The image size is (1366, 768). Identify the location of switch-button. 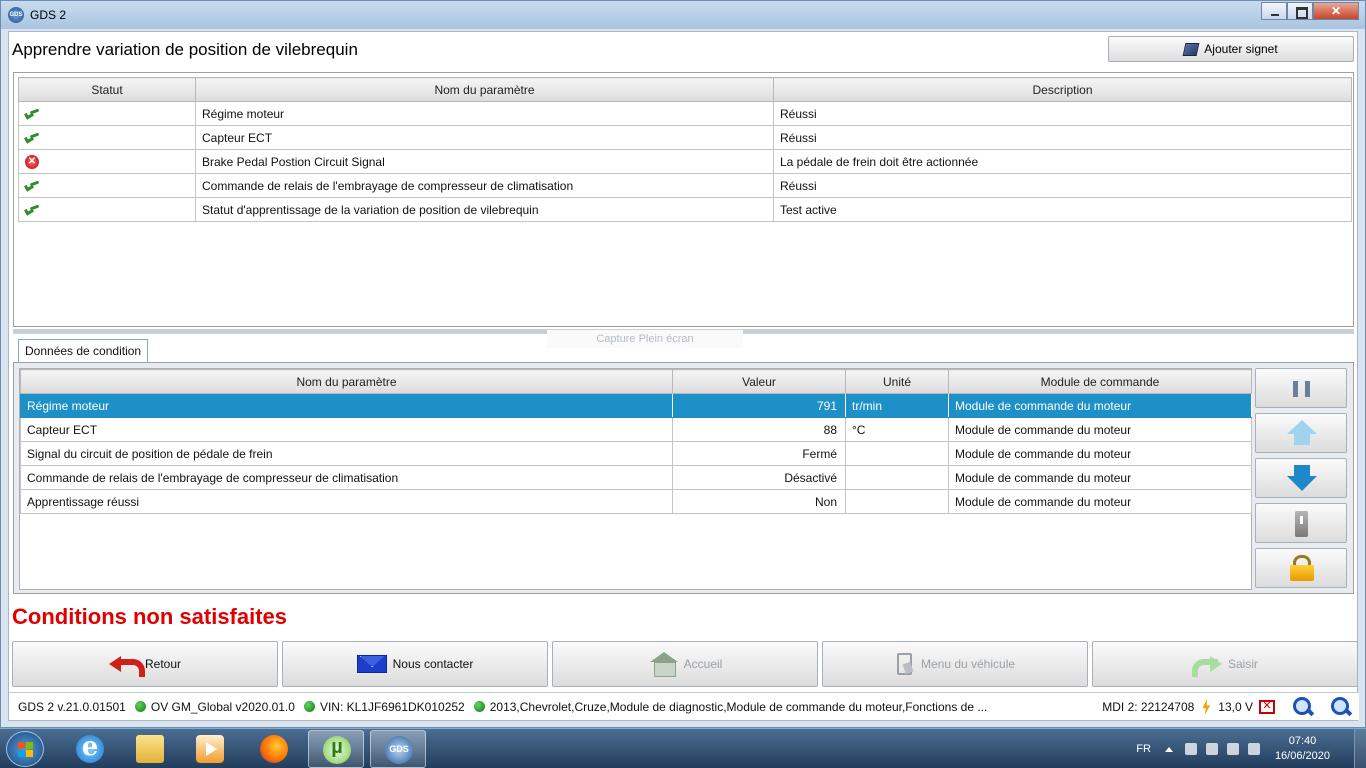
(1301, 523).